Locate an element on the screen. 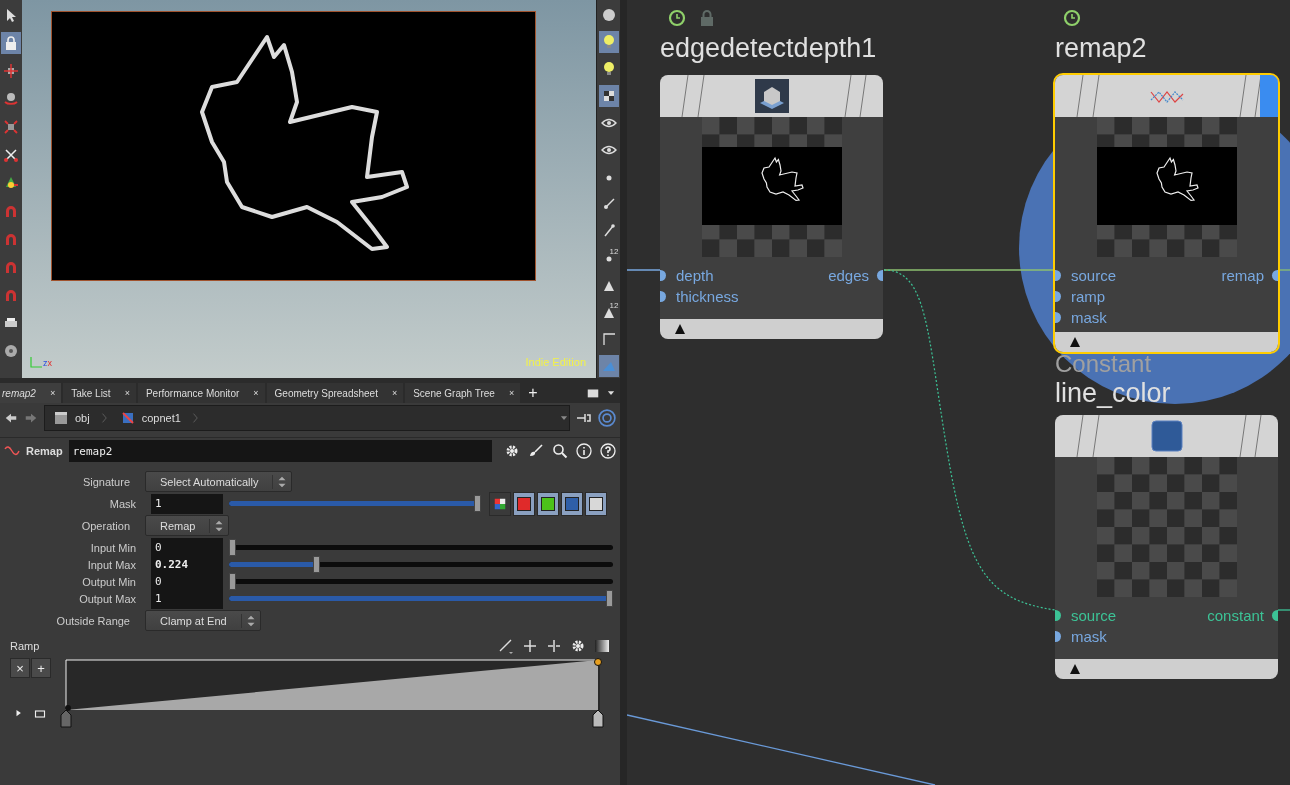  curve-icon is located at coordinates (608, 339).